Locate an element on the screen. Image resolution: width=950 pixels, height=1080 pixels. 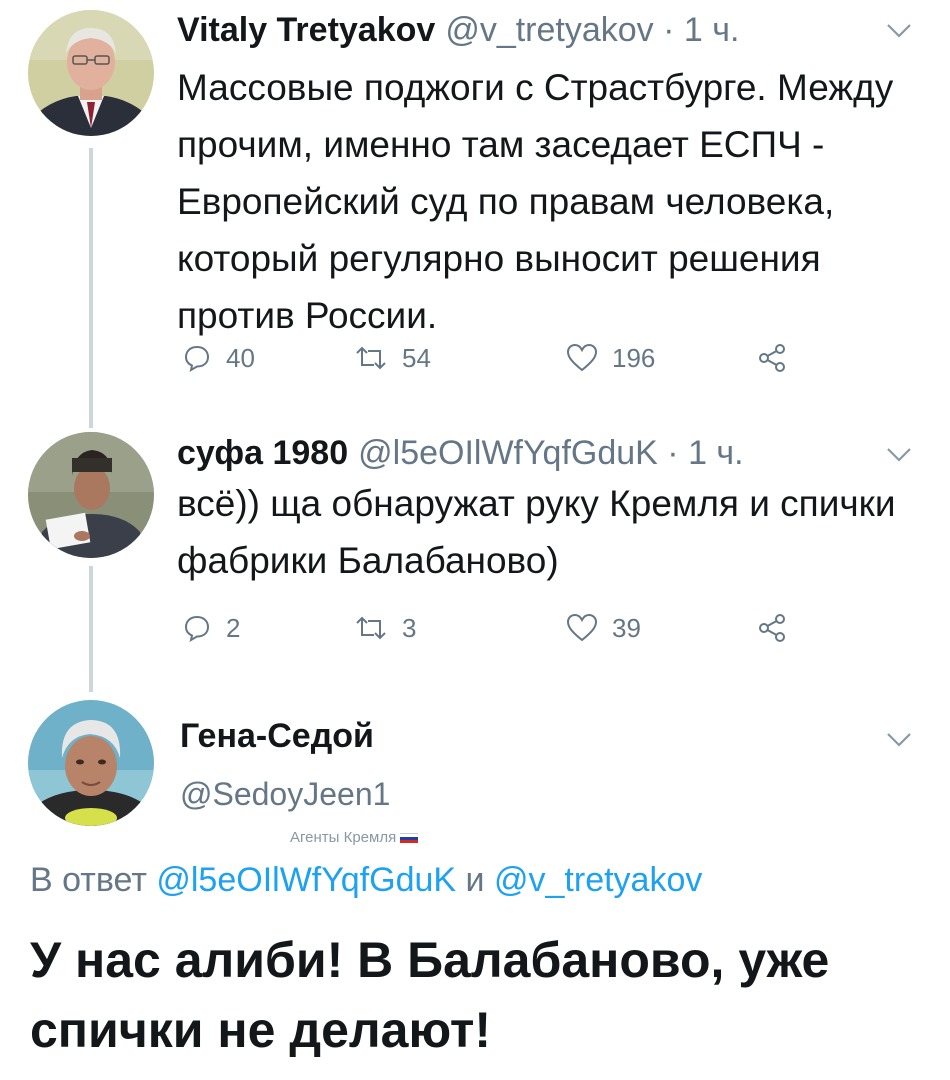
retweet-button: 3 is located at coordinates (385, 628).